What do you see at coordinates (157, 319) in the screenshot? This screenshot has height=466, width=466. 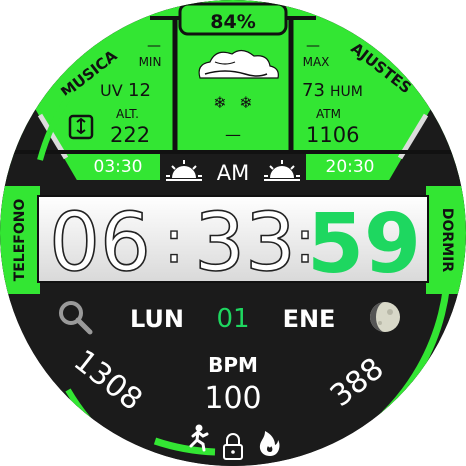 I see `weekday: LUN` at bounding box center [157, 319].